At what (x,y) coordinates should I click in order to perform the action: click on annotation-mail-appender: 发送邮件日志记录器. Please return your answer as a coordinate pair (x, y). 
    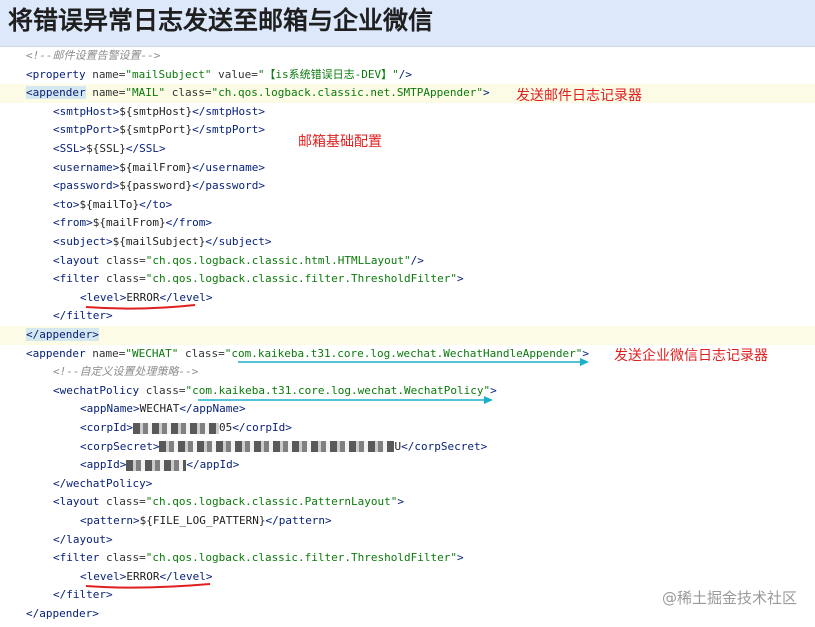
    Looking at the image, I should click on (579, 96).